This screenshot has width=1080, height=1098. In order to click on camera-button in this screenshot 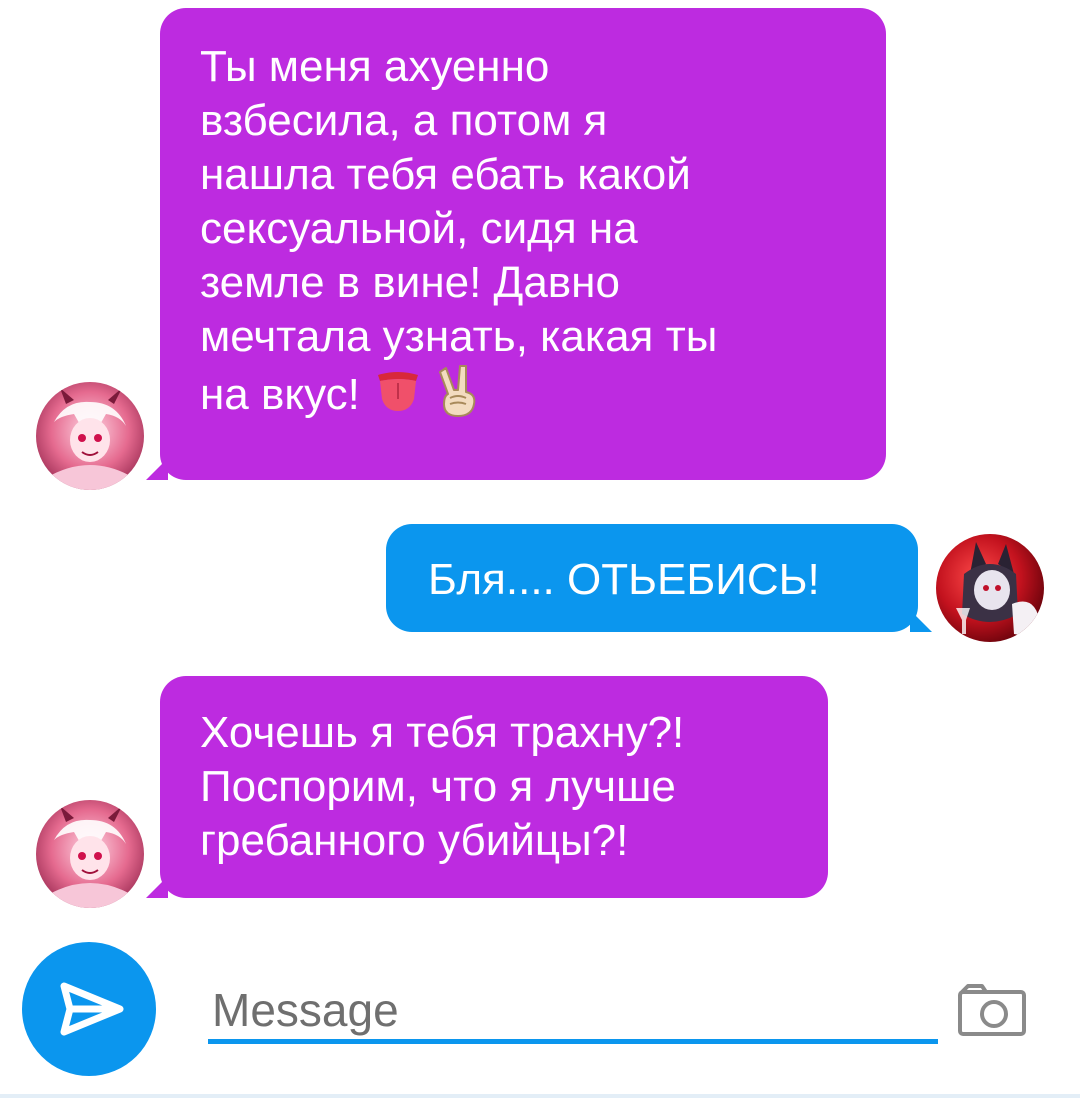, I will do `click(992, 1010)`.